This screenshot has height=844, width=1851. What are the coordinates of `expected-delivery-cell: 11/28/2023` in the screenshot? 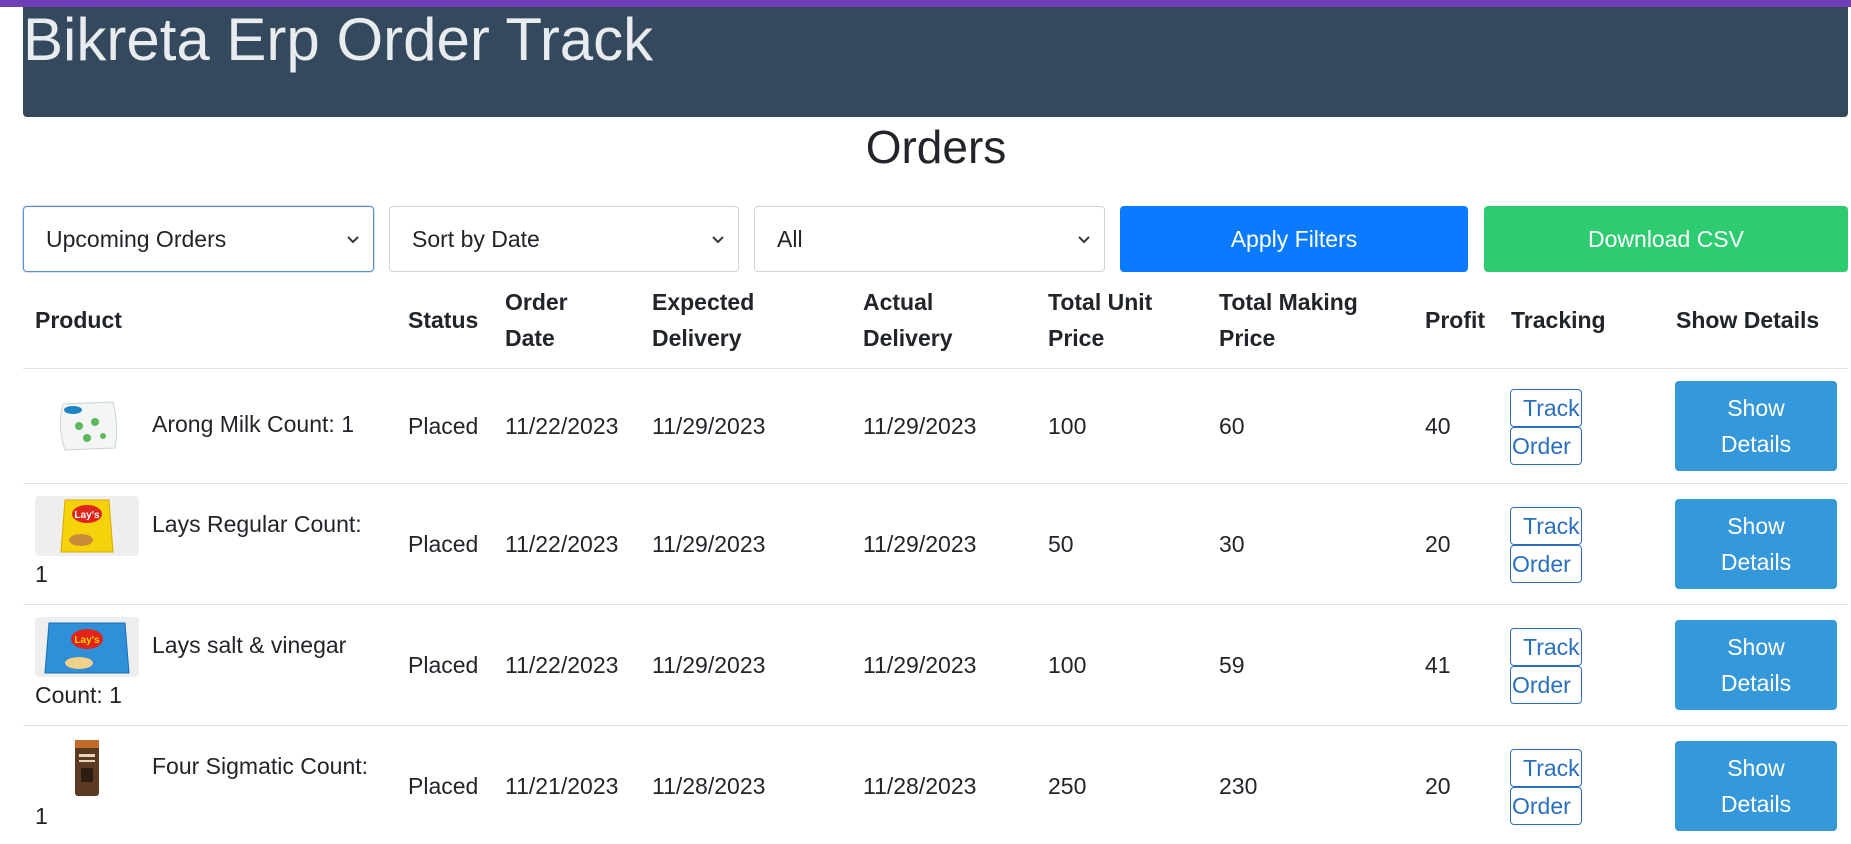 It's located at (709, 786).